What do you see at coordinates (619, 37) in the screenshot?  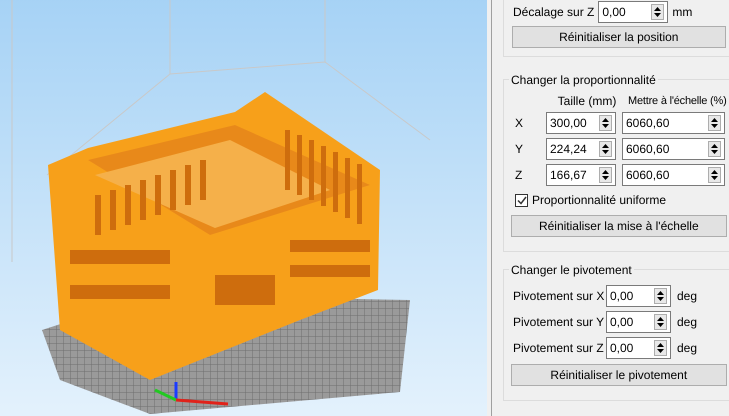 I see `reset-position-button: Réinitialiser la position` at bounding box center [619, 37].